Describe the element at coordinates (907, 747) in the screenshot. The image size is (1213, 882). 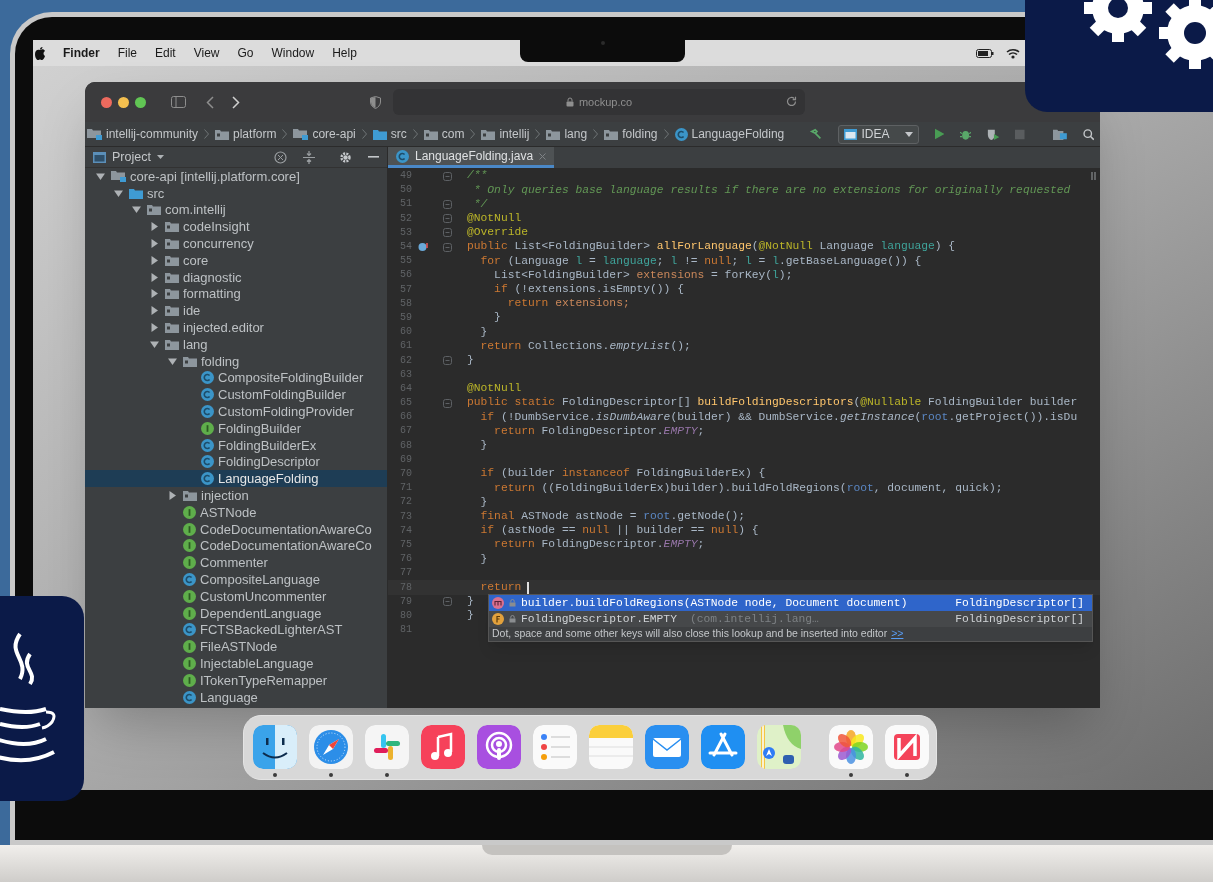
I see `news-icon` at that location.